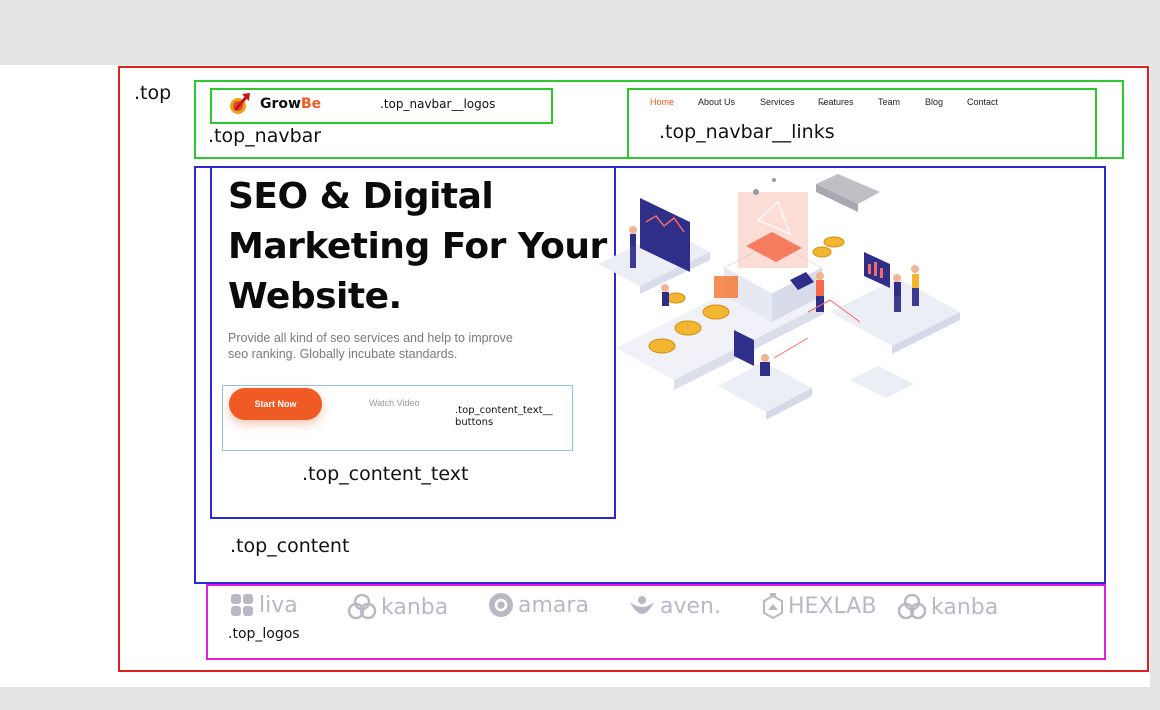 The image size is (1160, 710). I want to click on label-top-navbar-links: .top_navbar__links, so click(747, 132).